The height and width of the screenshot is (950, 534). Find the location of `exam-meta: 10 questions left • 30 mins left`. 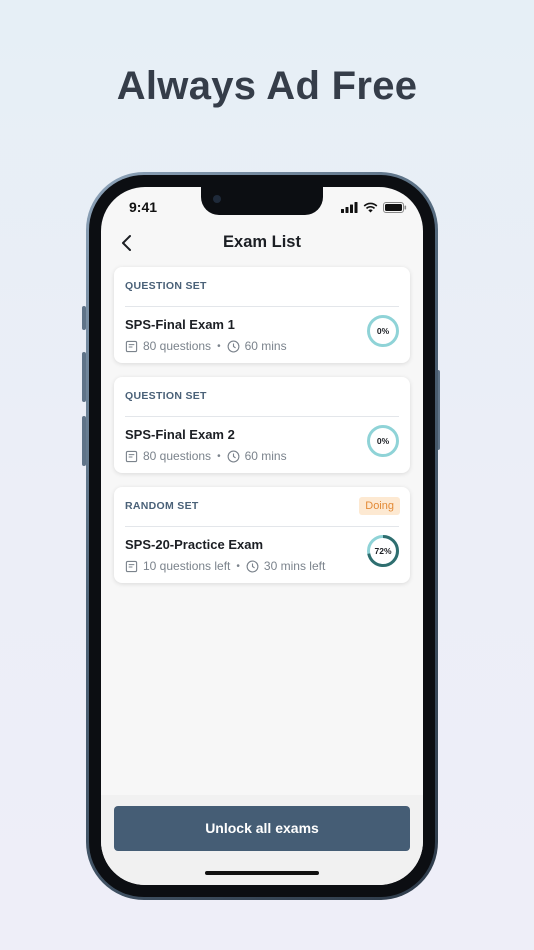

exam-meta: 10 questions left • 30 mins left is located at coordinates (225, 566).